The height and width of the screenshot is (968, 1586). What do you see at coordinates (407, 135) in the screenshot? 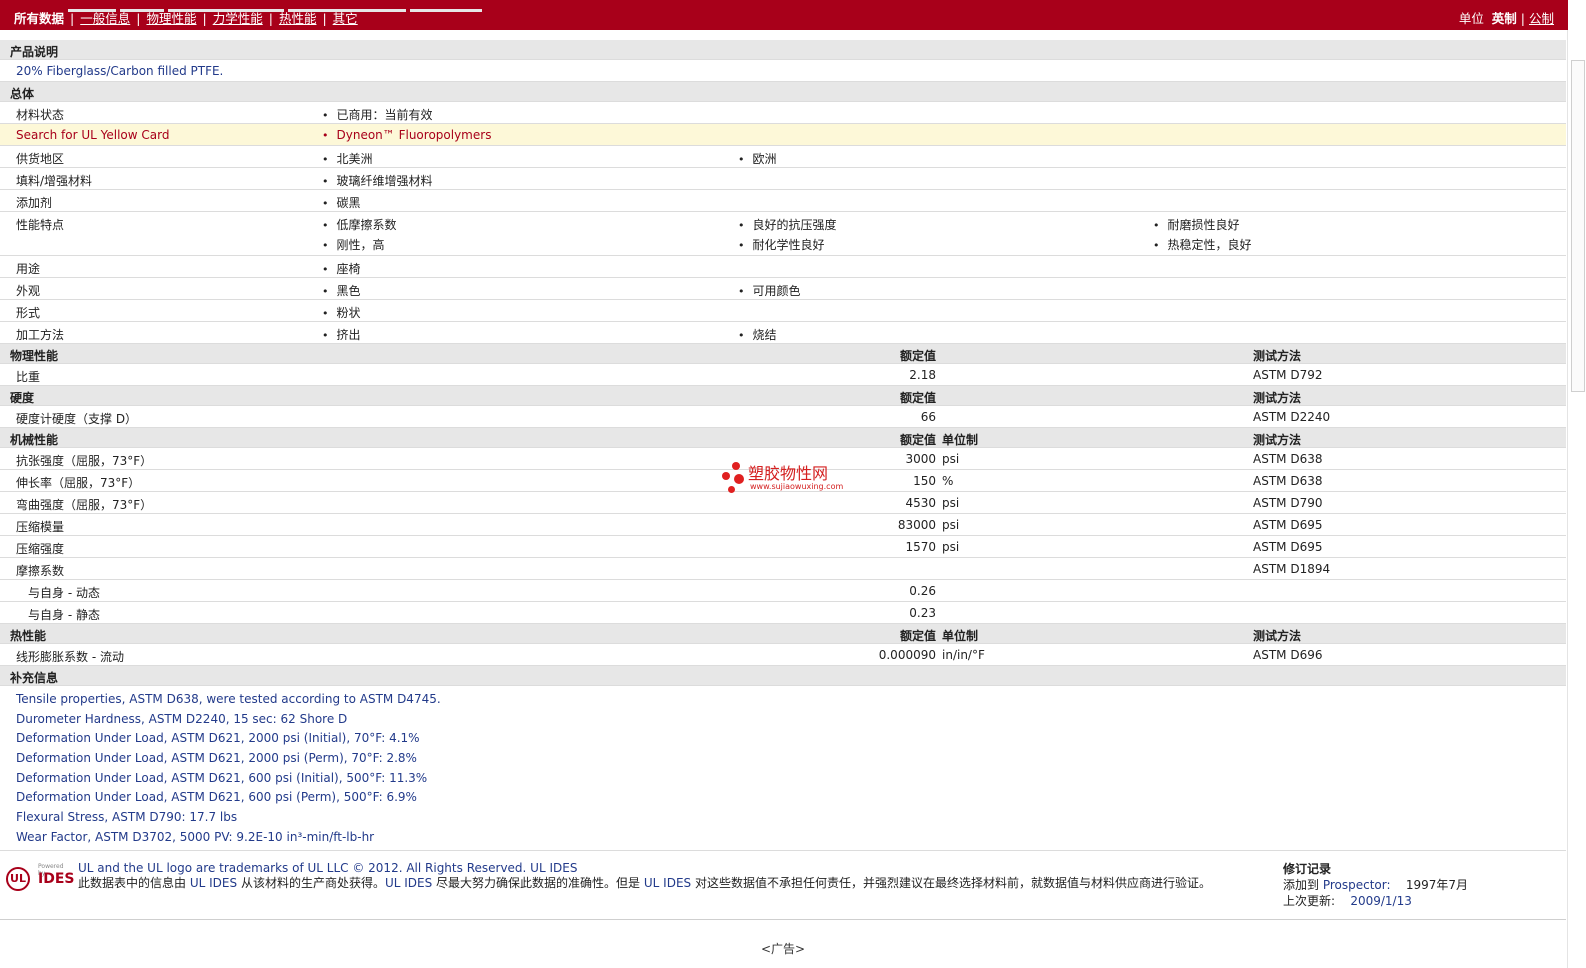
I see `supplier-link: Dyneon™ Fluoropolymers` at bounding box center [407, 135].